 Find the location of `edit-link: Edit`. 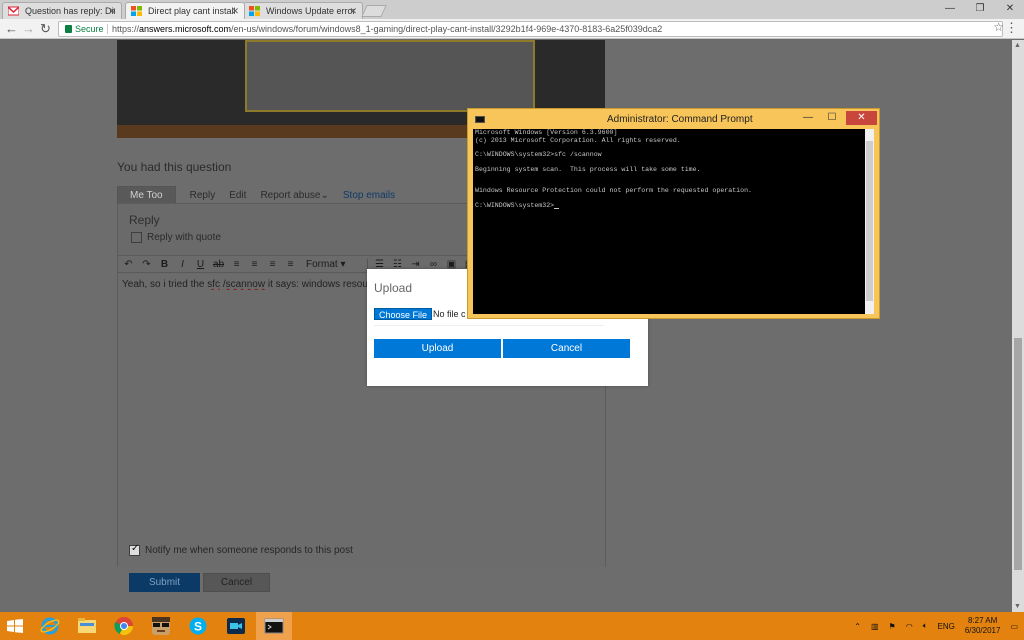

edit-link: Edit is located at coordinates (237, 195).